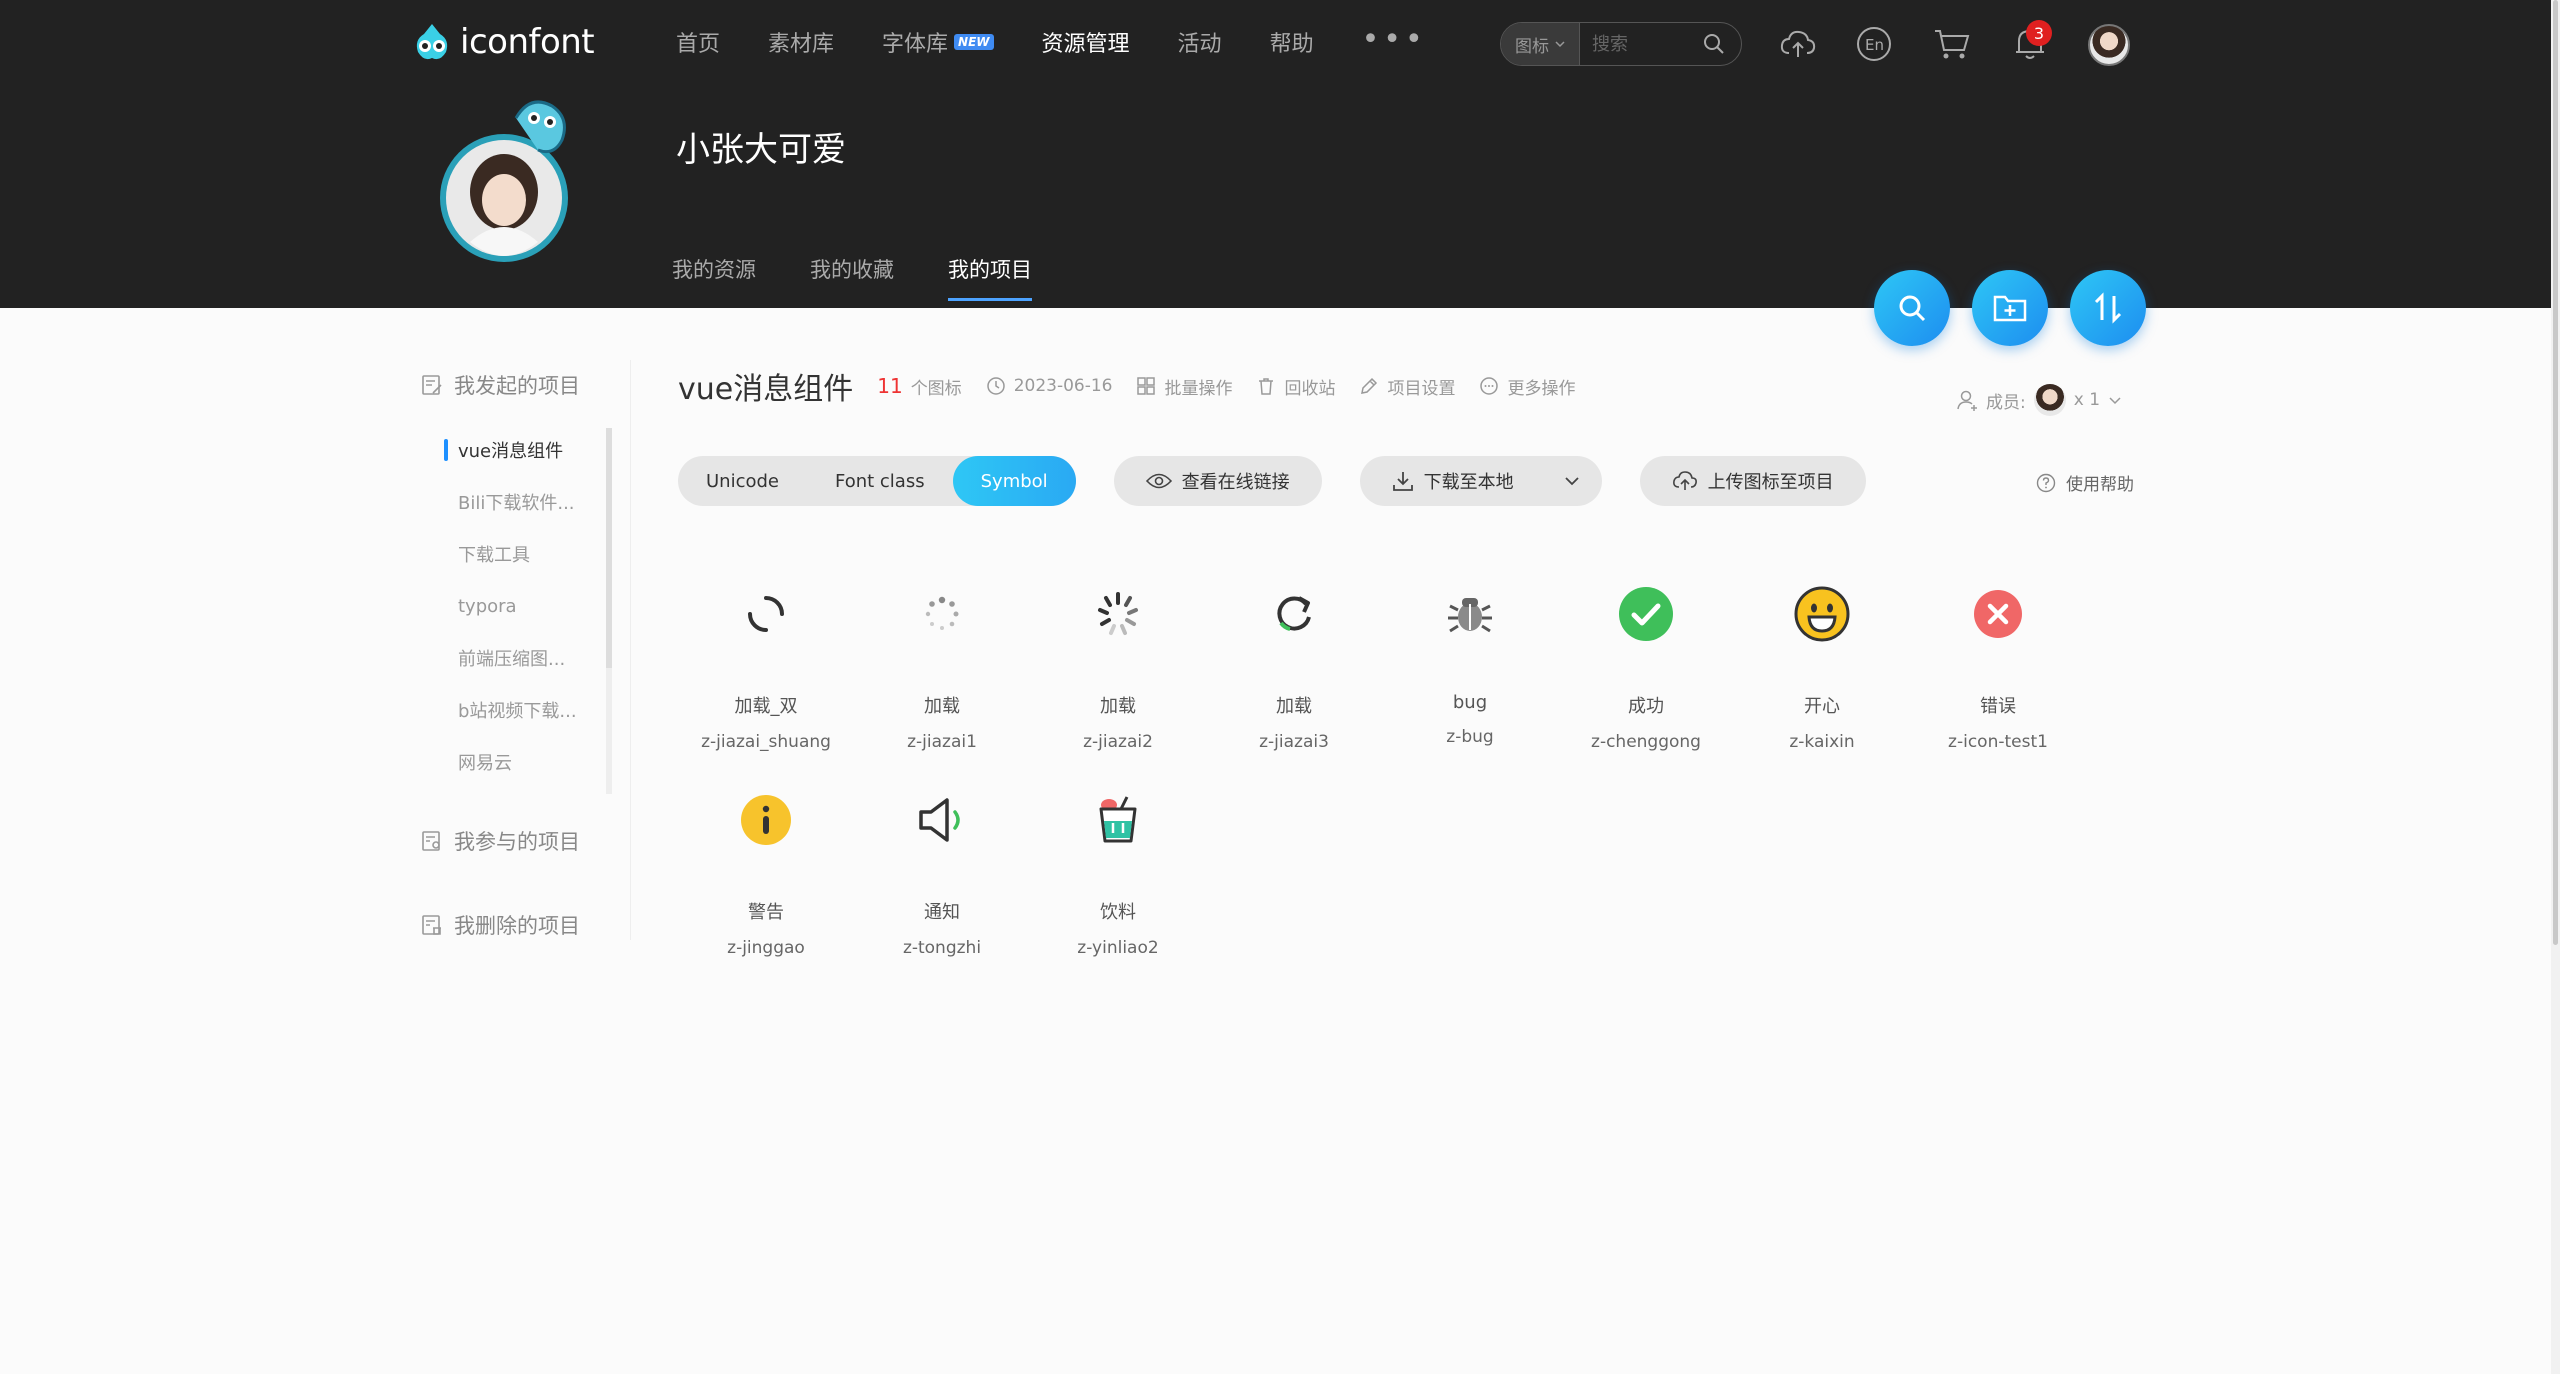 Image resolution: width=2560 pixels, height=1374 pixels. Describe the element at coordinates (1470, 737) in the screenshot. I see `icon-code: z-bug` at that location.